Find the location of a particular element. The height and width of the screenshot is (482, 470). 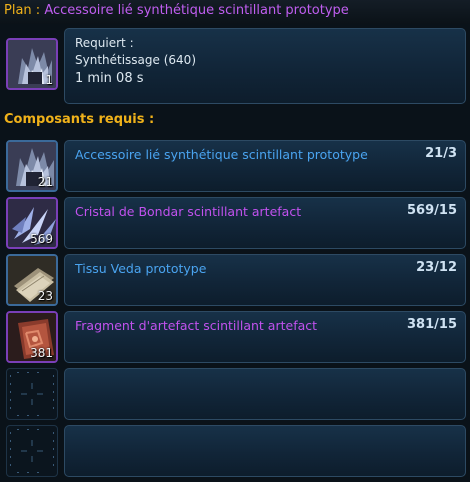

required-skill: Synthétissage (640) is located at coordinates (135, 60).